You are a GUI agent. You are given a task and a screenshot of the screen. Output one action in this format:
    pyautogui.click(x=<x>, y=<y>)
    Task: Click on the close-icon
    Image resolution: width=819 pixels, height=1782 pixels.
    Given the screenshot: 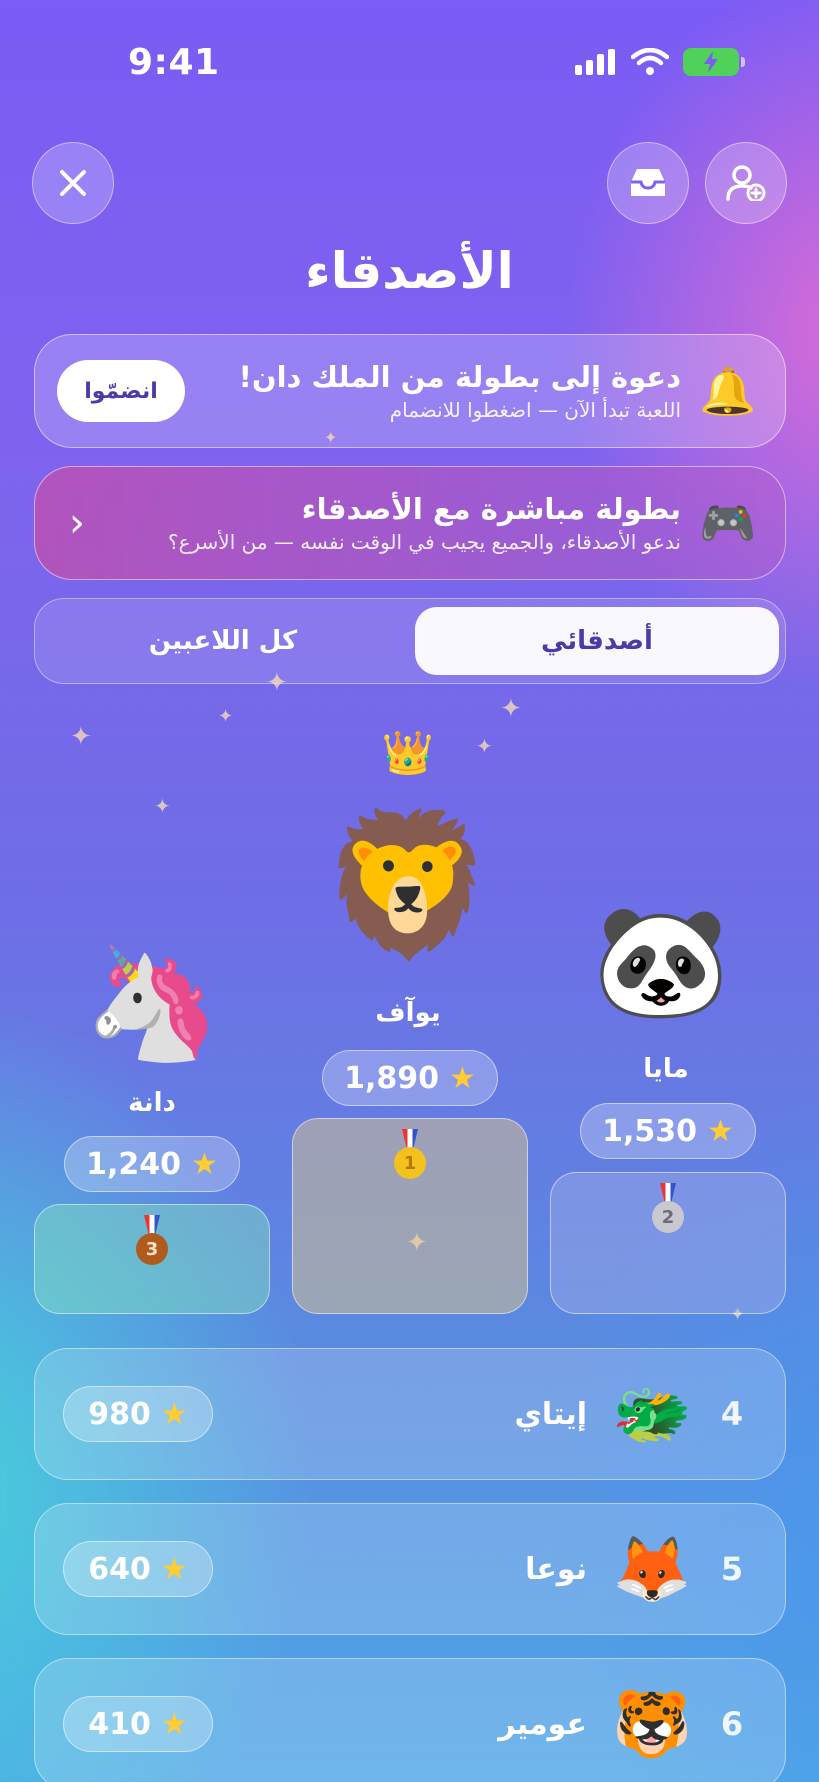 What is the action you would take?
    pyautogui.click(x=73, y=183)
    